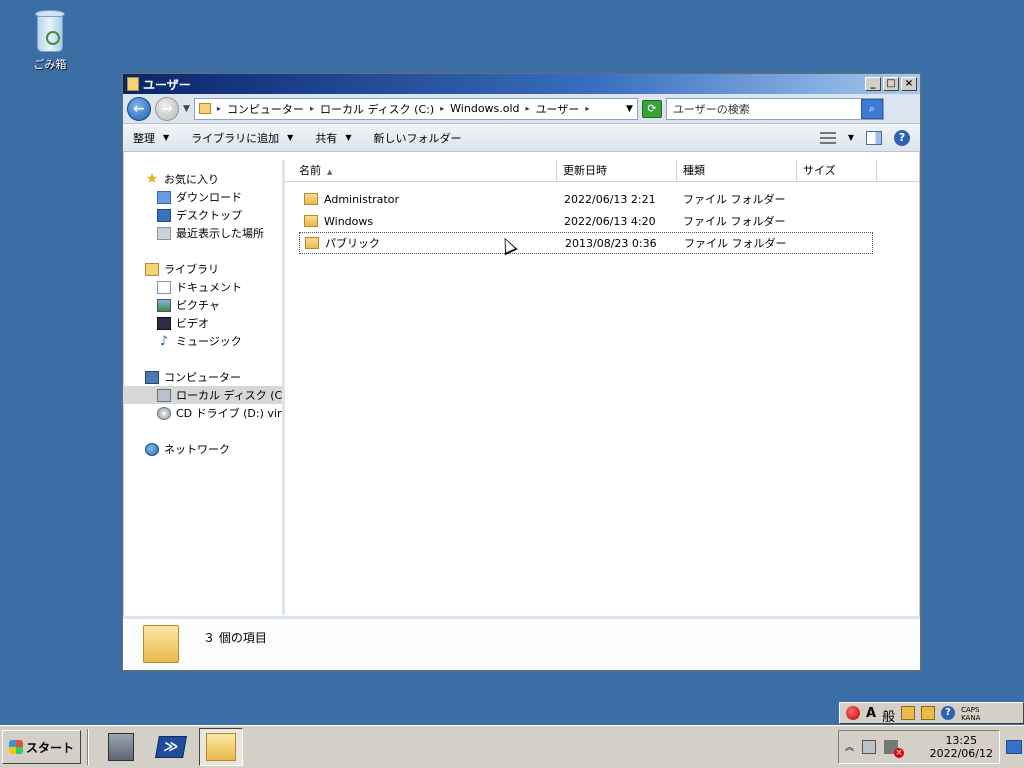  Describe the element at coordinates (849, 747) in the screenshot. I see `chevron-up-icon: ︽` at that location.